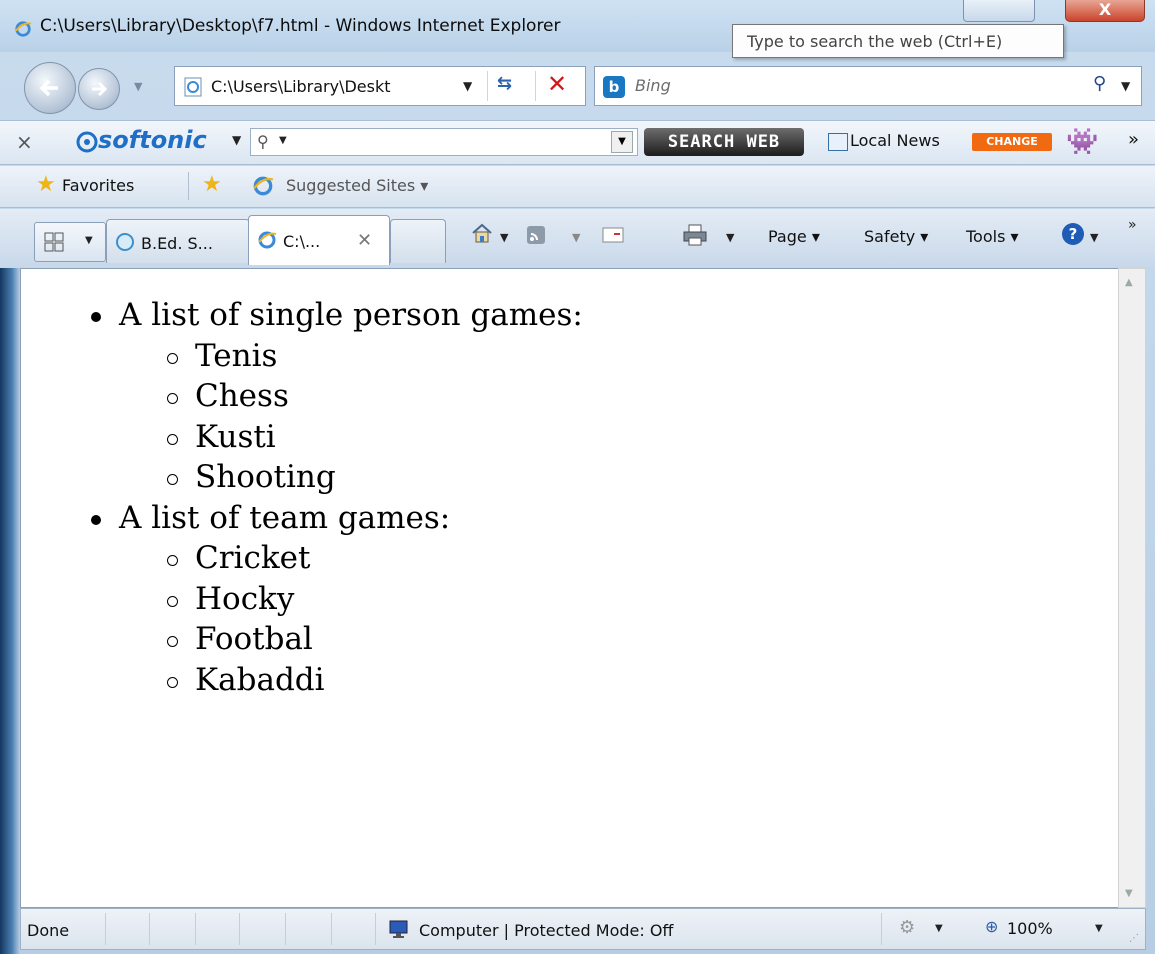 This screenshot has width=1155, height=954. What do you see at coordinates (622, 142) in the screenshot?
I see `search-history-dropdown-icon: ▼` at bounding box center [622, 142].